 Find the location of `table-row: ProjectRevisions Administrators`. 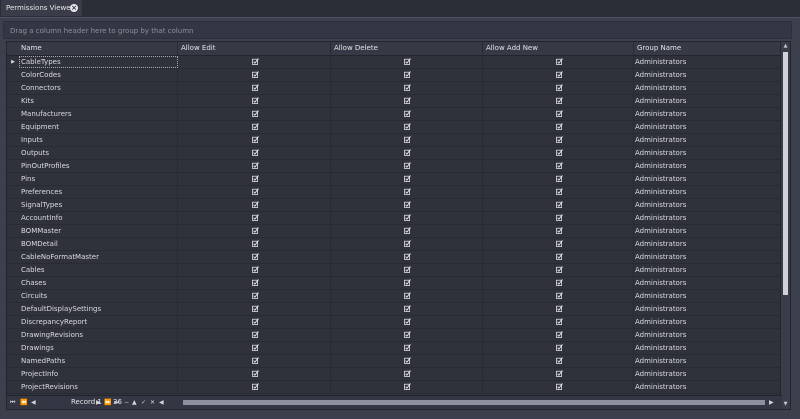

table-row: ProjectRevisions Administrators is located at coordinates (394, 387).